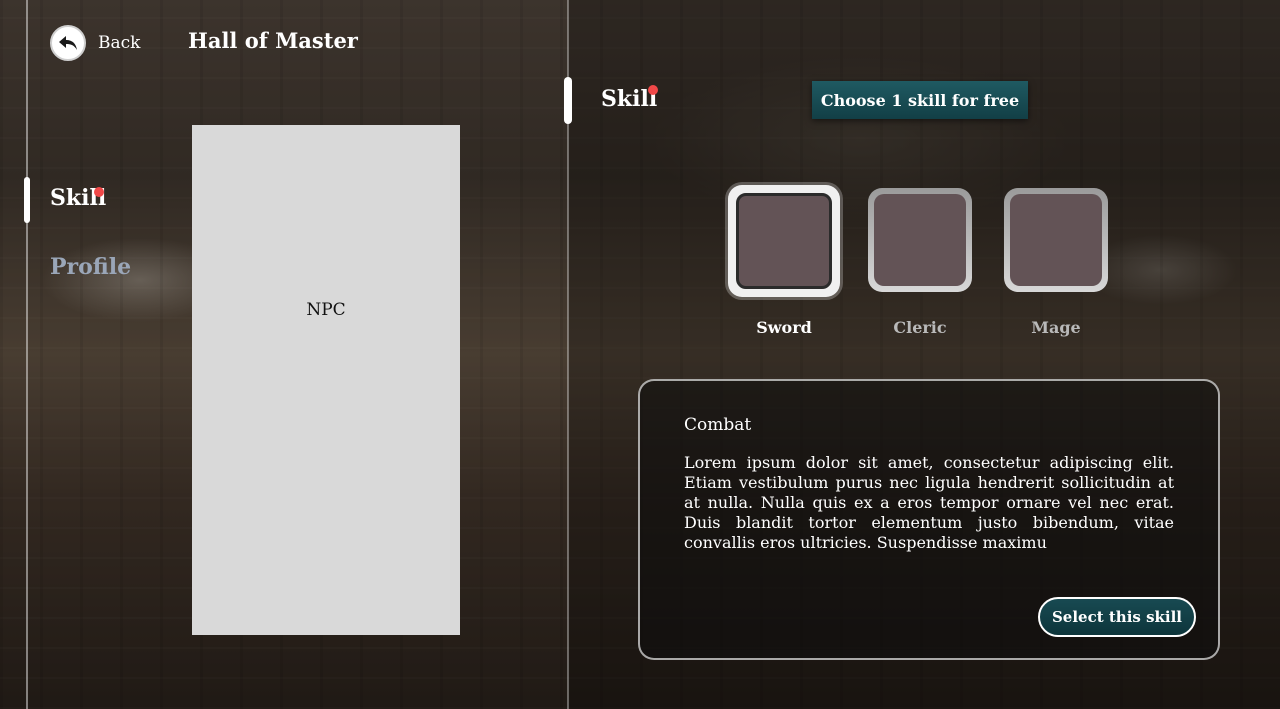  Describe the element at coordinates (1117, 617) in the screenshot. I see `select-skill-button: Select this skill` at that location.